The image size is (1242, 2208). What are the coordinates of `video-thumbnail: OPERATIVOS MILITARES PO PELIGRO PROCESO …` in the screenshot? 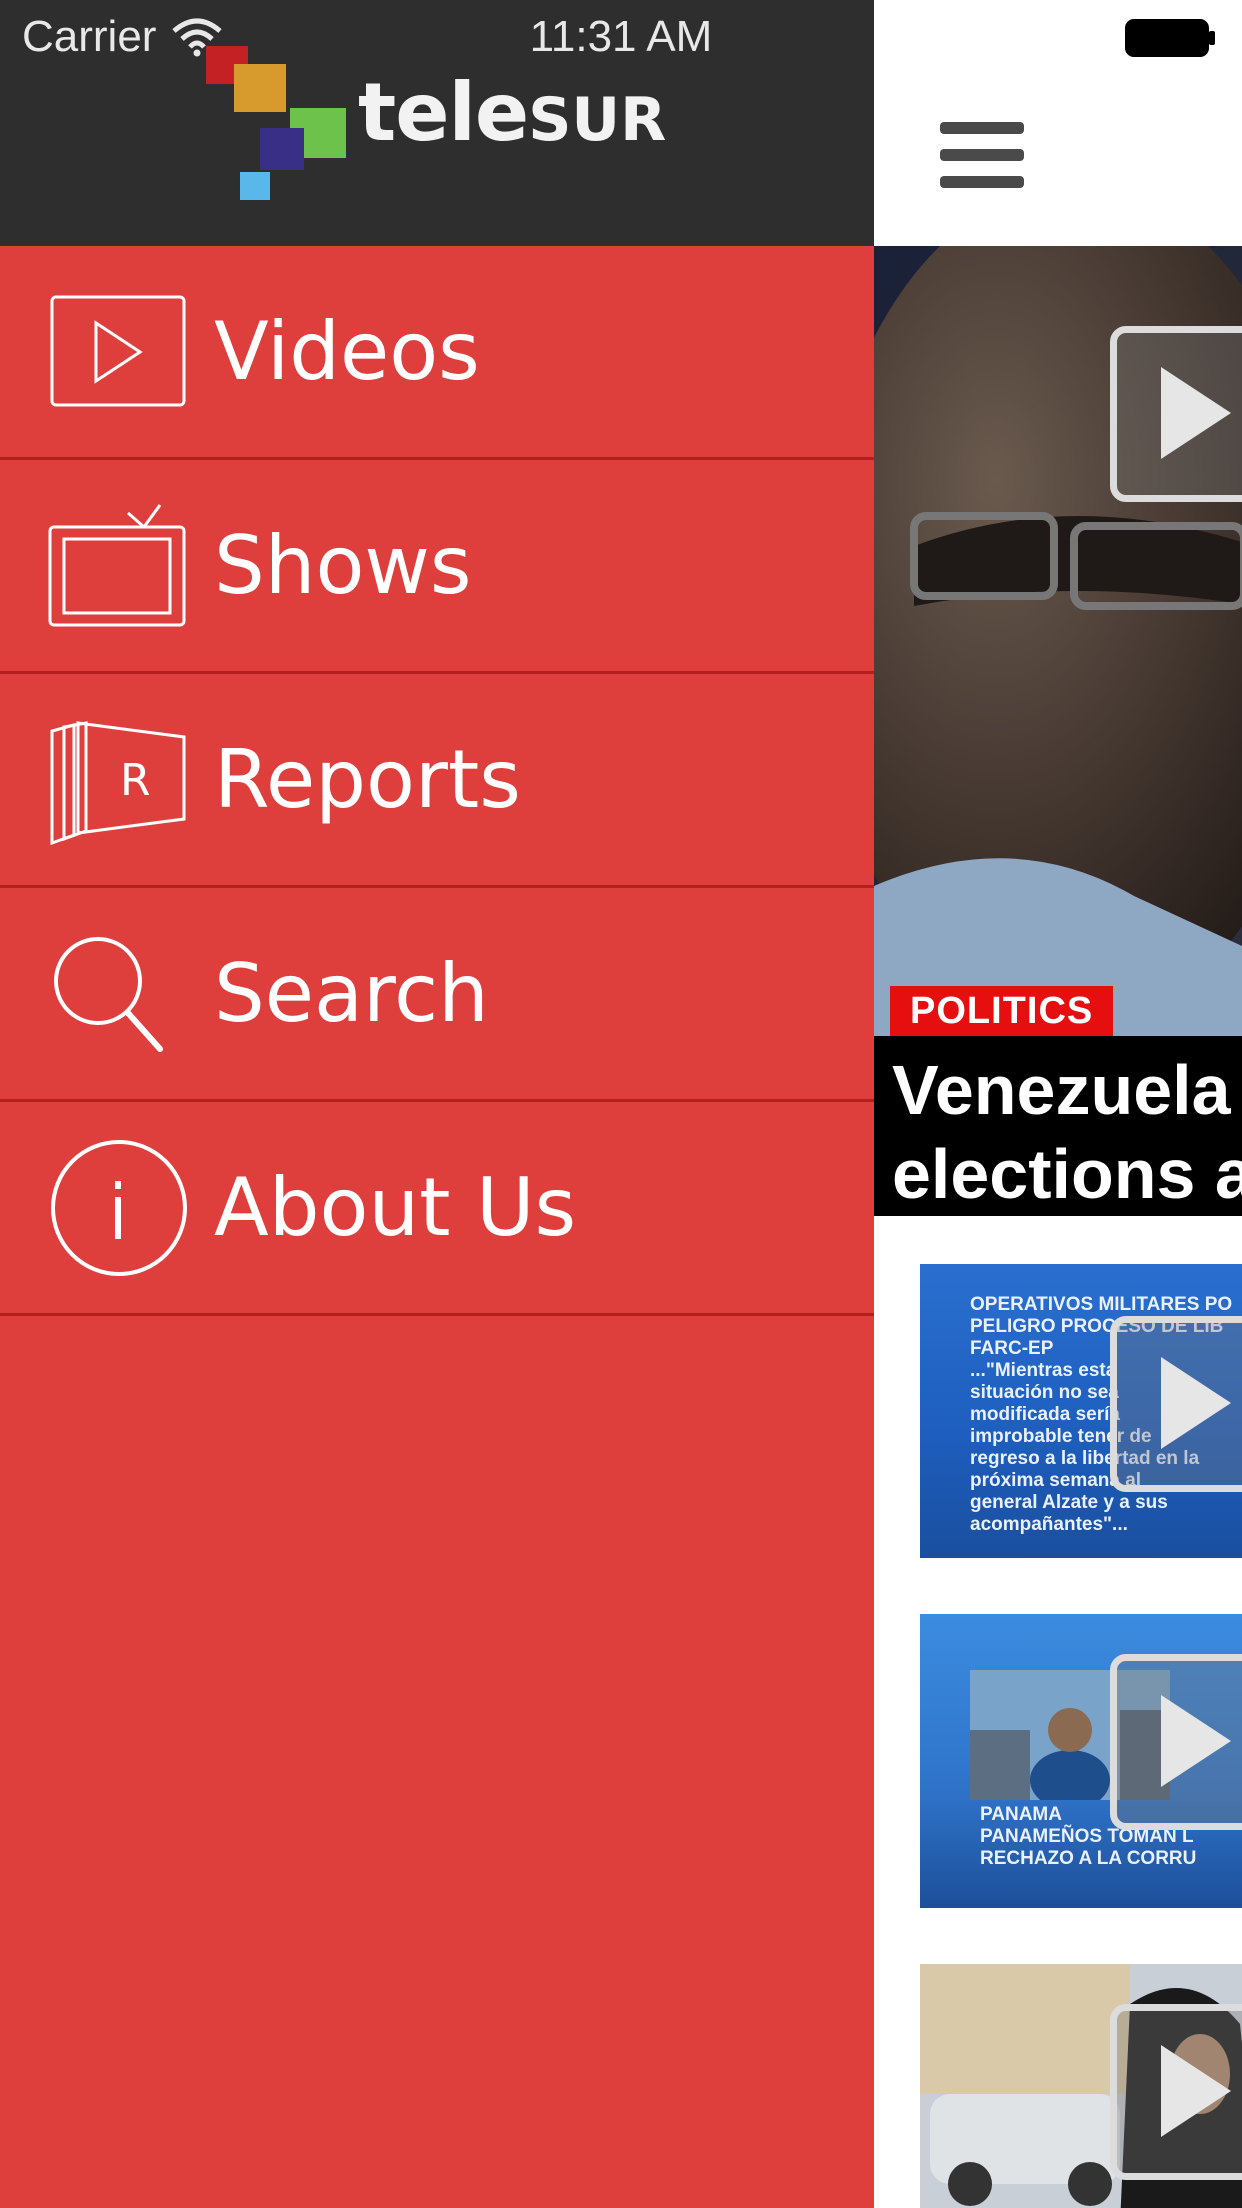 It's located at (1081, 1411).